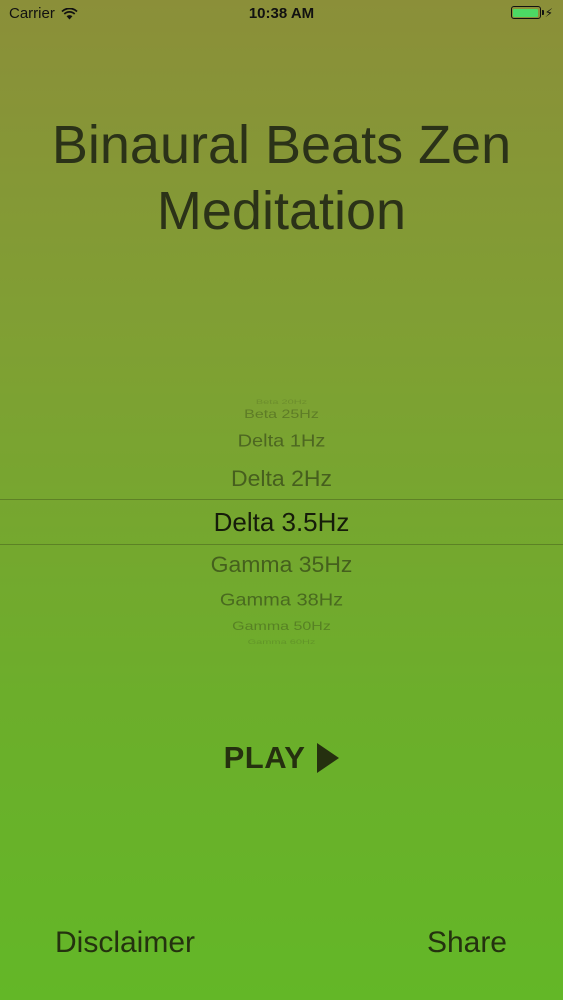 The image size is (563, 1000). I want to click on picker-item: Gamma 38Hz, so click(281, 600).